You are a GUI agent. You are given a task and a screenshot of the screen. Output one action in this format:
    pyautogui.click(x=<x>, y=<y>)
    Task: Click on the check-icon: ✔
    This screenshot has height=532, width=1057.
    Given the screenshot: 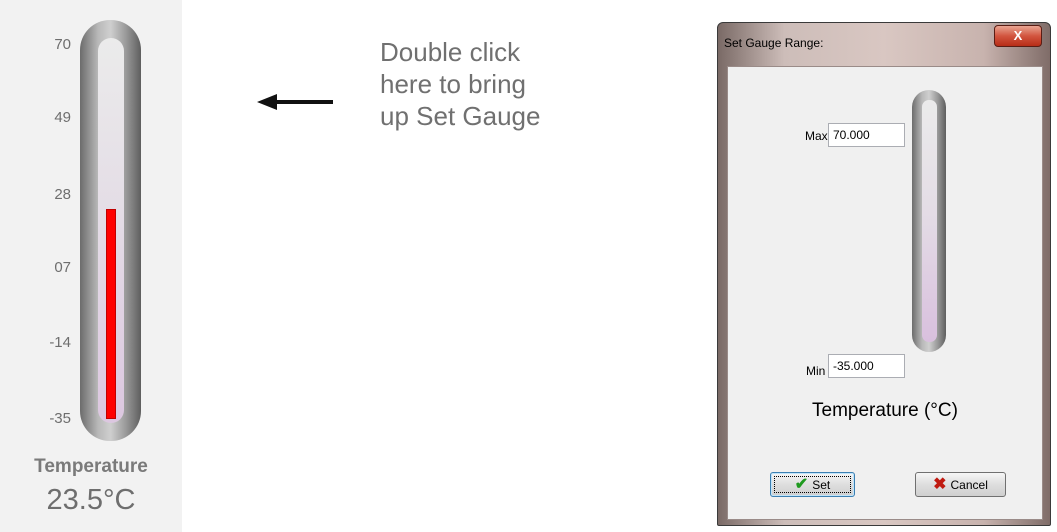 What is the action you would take?
    pyautogui.click(x=801, y=484)
    